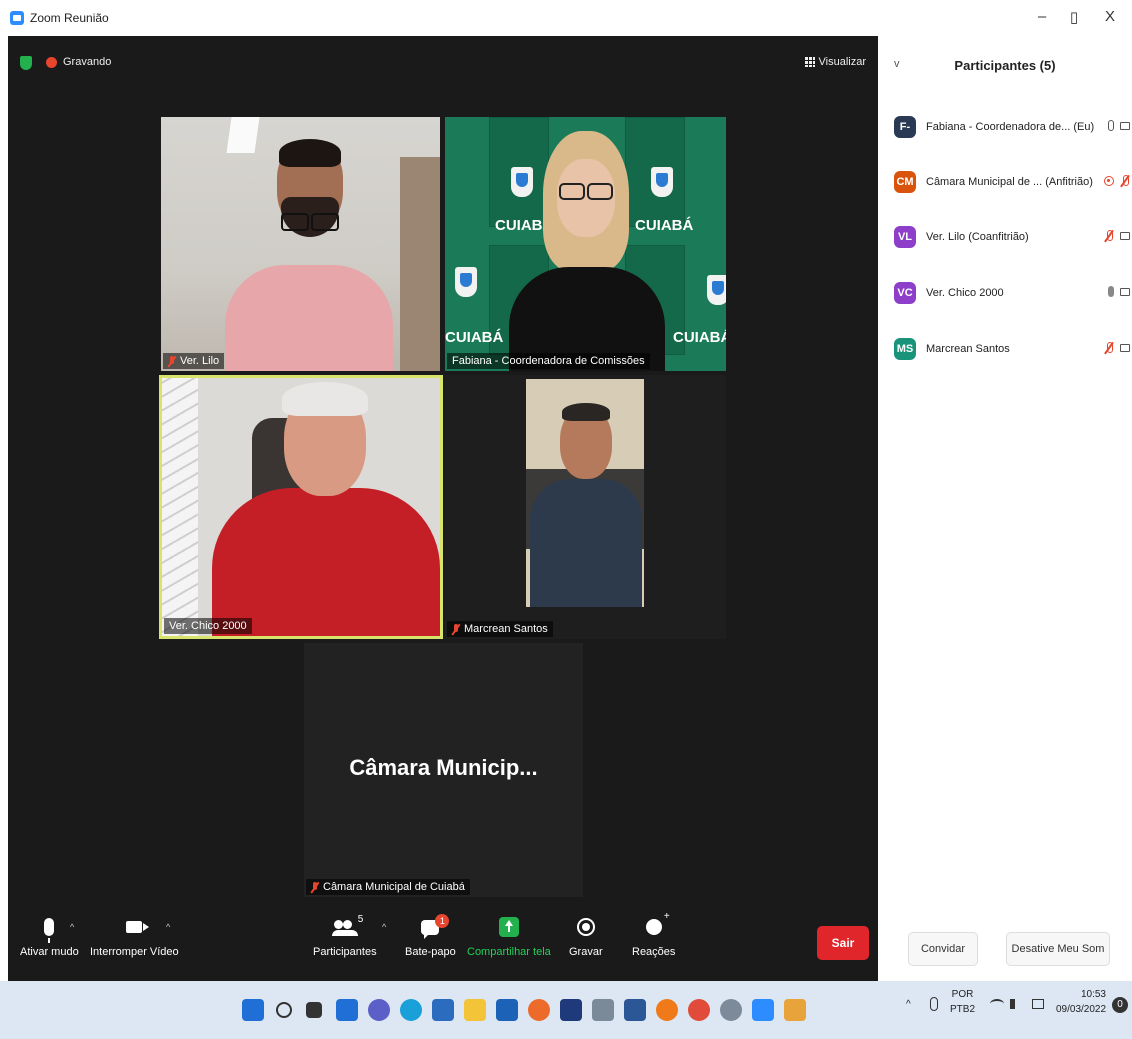  I want to click on chat-button: 1 Bate-papo, so click(430, 935).